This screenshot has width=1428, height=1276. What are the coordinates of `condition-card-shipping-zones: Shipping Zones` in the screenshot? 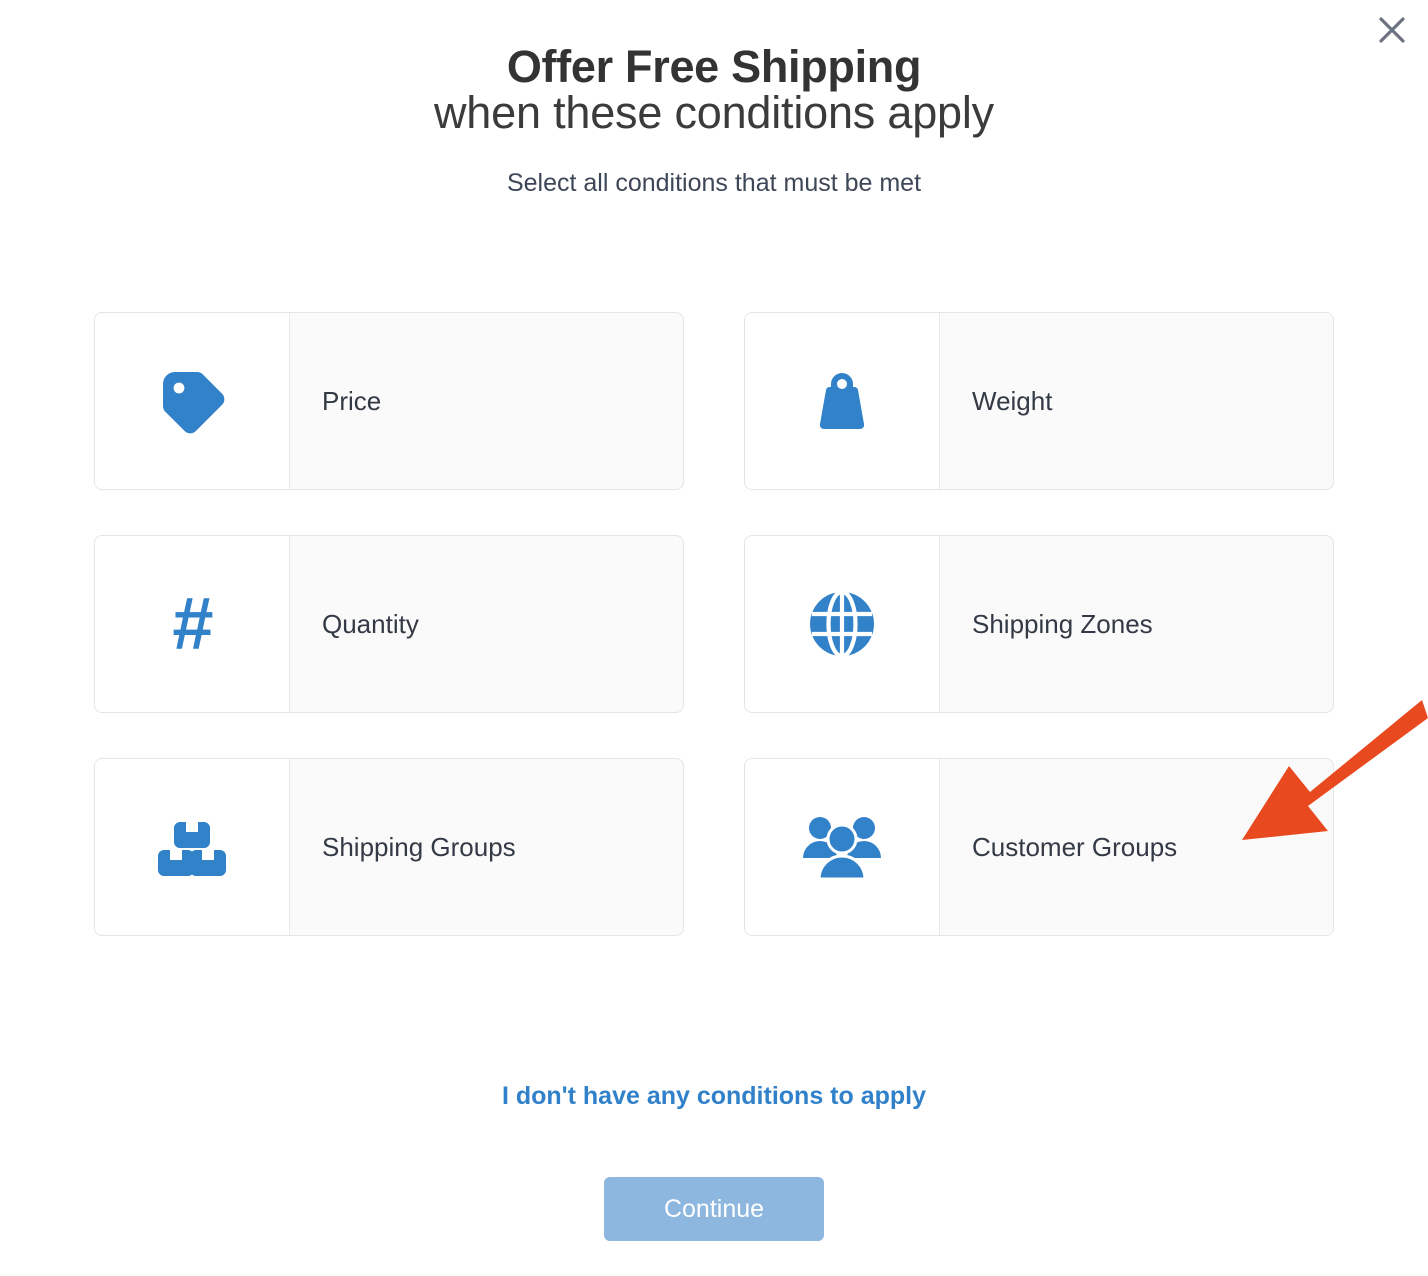 It's located at (1039, 624).